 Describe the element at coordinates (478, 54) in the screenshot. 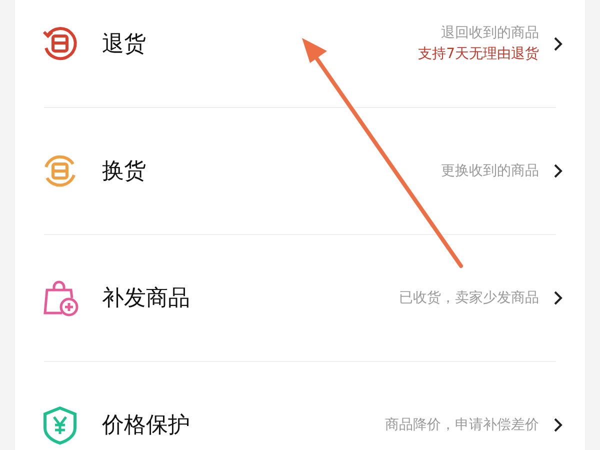

I see `item-note: 支持7天无理由退货` at that location.